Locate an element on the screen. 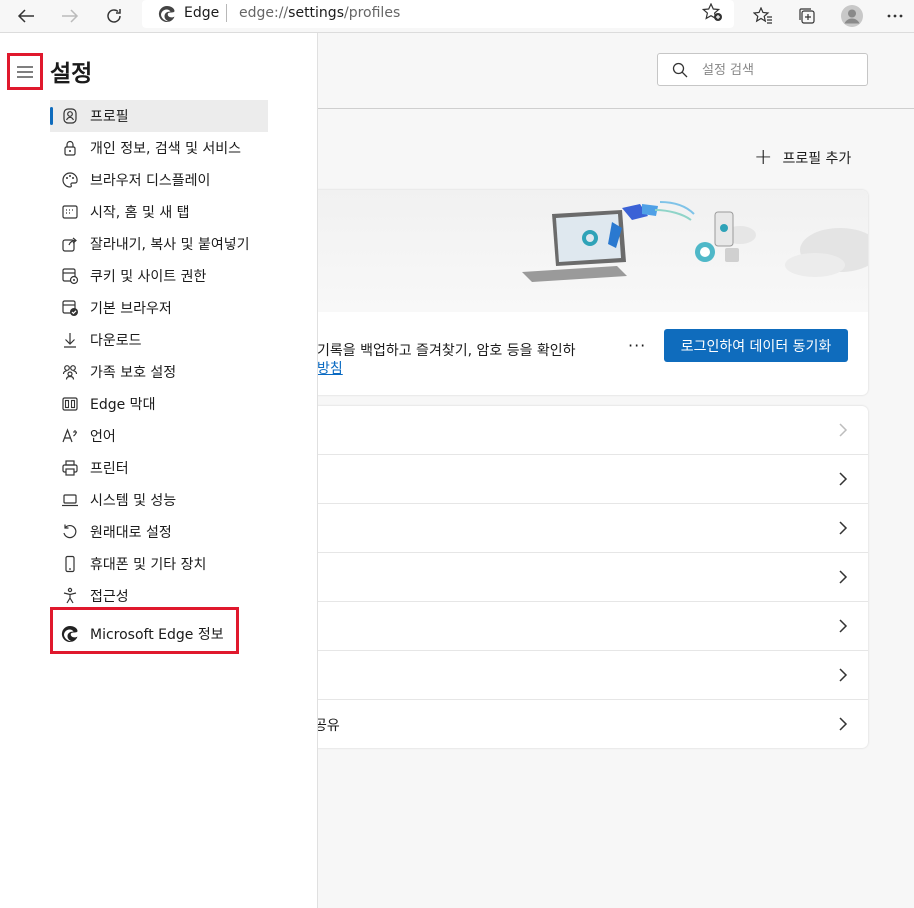  sidebar-item-site-permissions: 쿠키 및 사이트 권한 is located at coordinates (159, 276).